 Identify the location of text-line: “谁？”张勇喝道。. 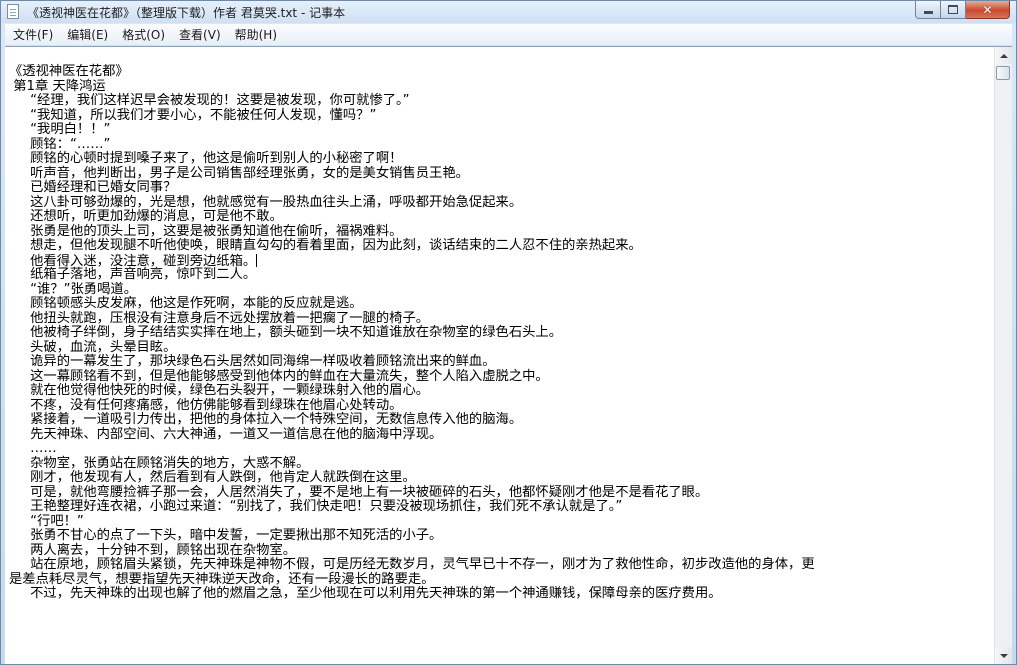
(73, 289).